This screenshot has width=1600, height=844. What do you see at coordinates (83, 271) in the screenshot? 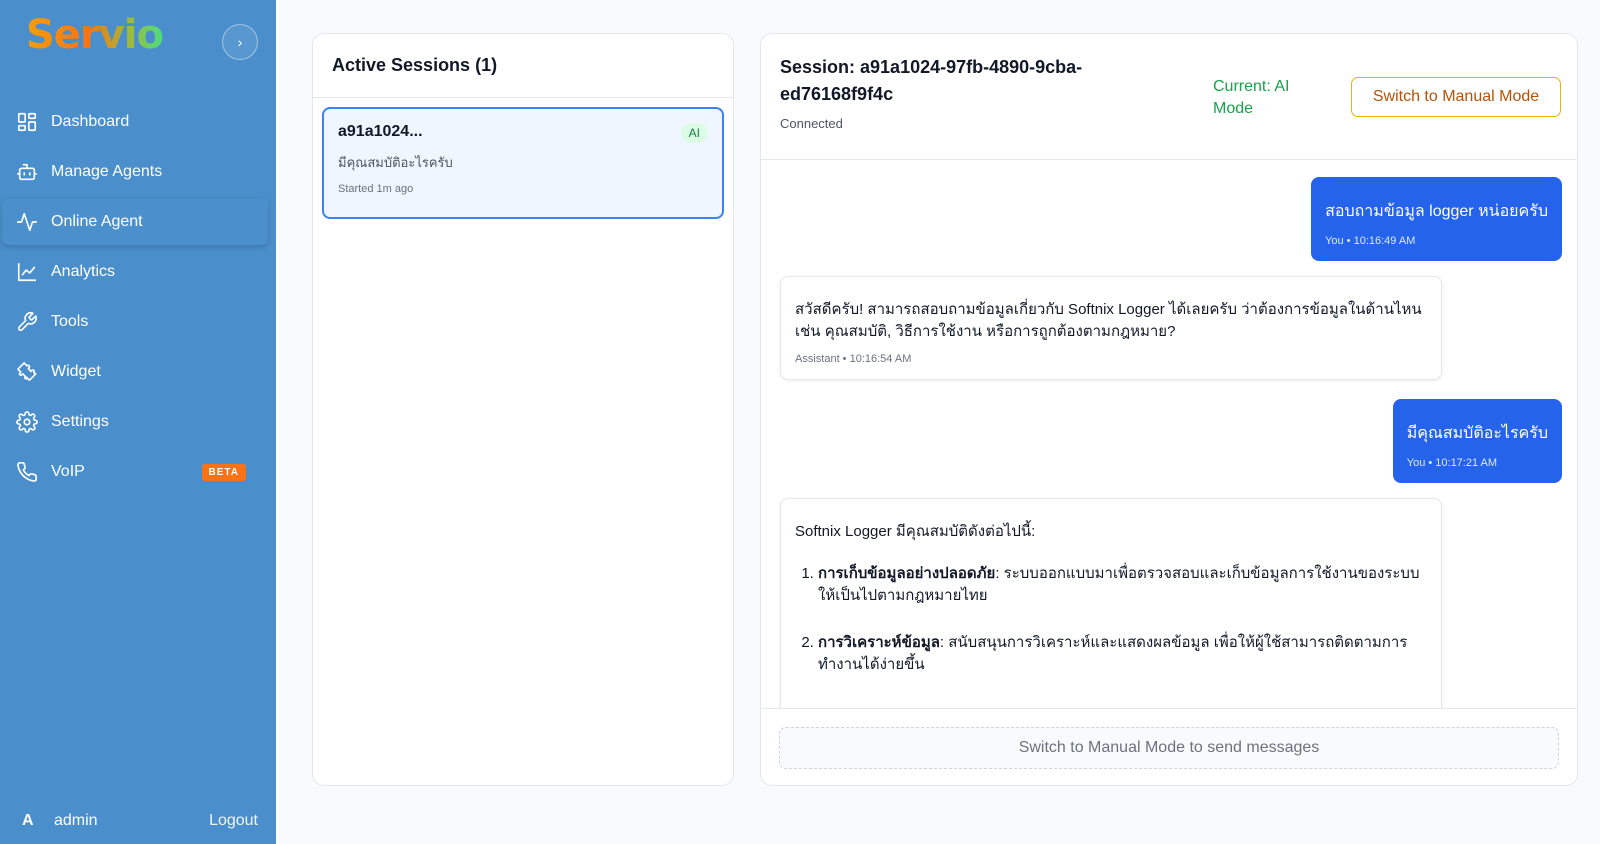
I see `sidebar-item-label: Analytics` at bounding box center [83, 271].